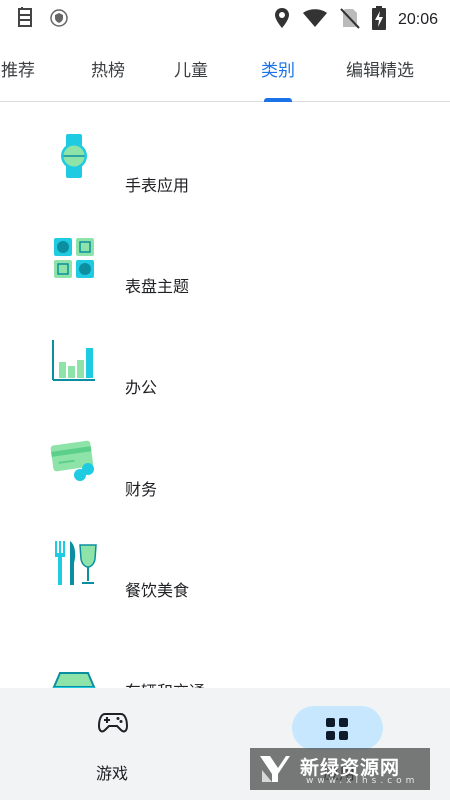  Describe the element at coordinates (337, 731) in the screenshot. I see `apps-grid-icon` at that location.